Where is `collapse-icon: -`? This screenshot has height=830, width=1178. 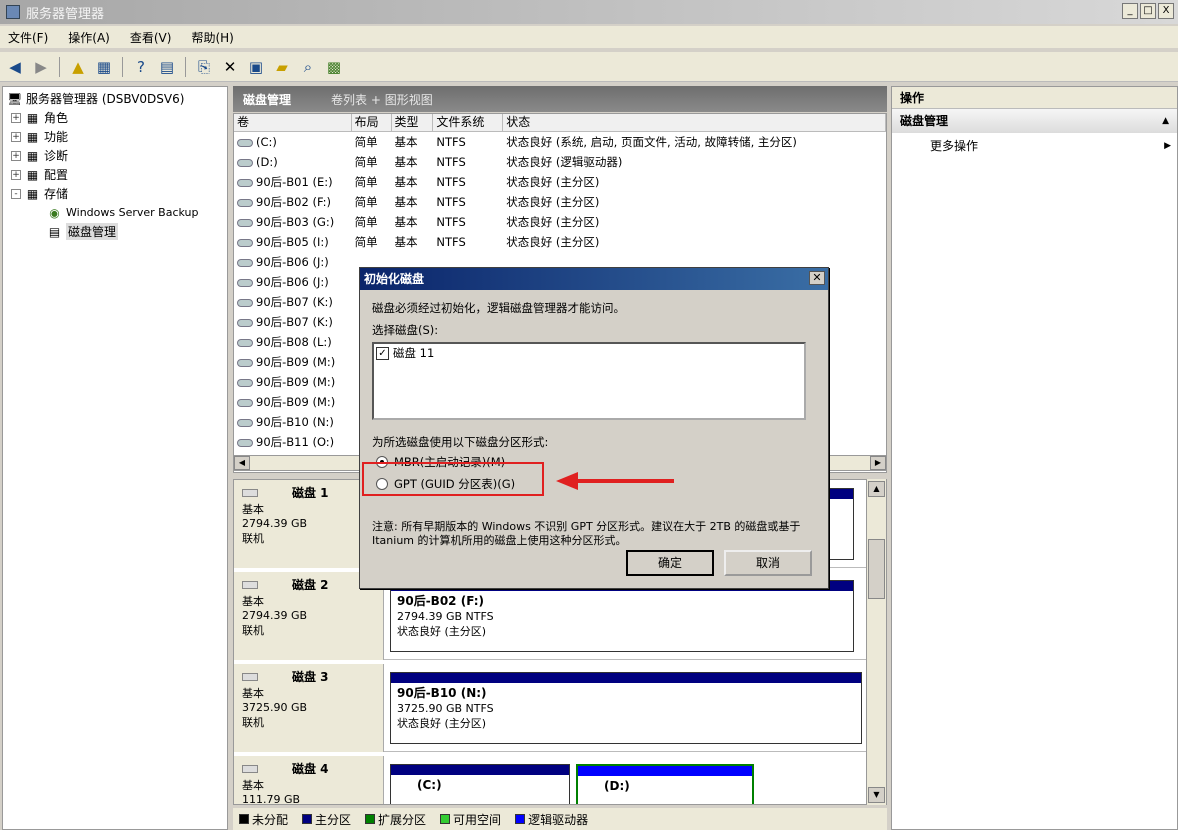 collapse-icon: - is located at coordinates (16, 193).